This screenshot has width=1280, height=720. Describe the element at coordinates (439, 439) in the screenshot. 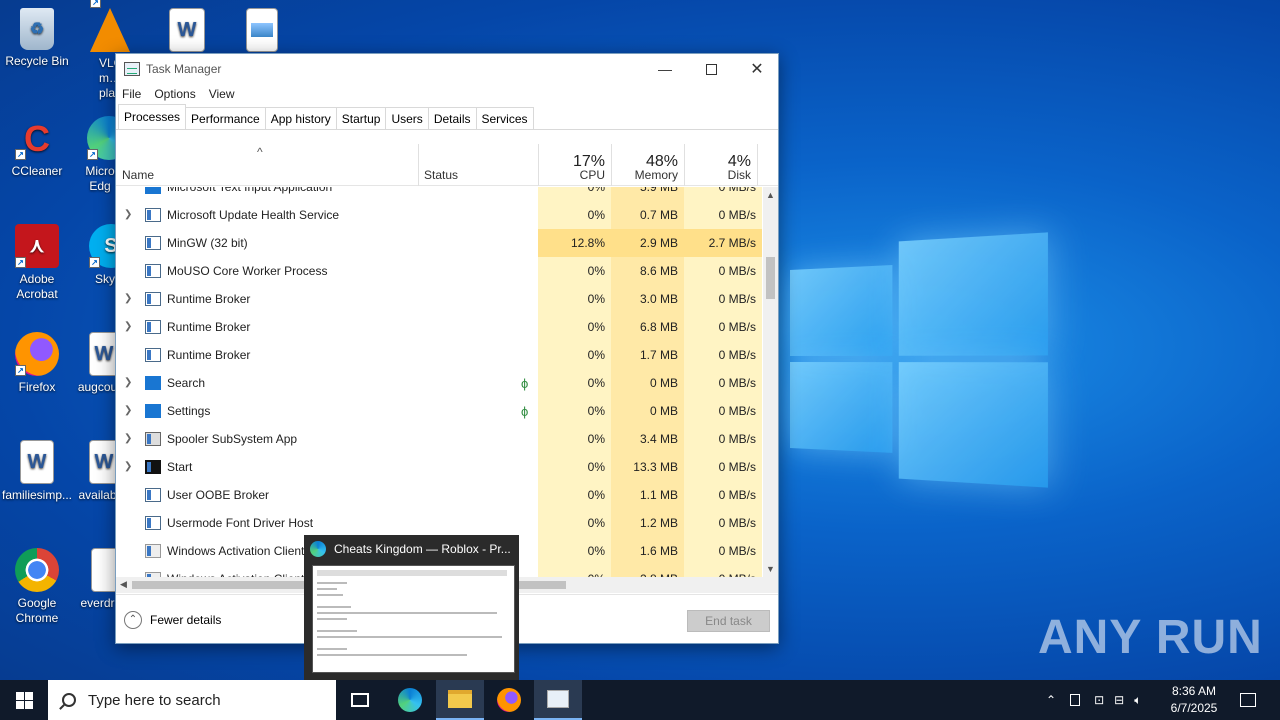

I see `table-row: ❯ Spooler SubSystem App 0% 3.4 MB 0 MB/s` at that location.